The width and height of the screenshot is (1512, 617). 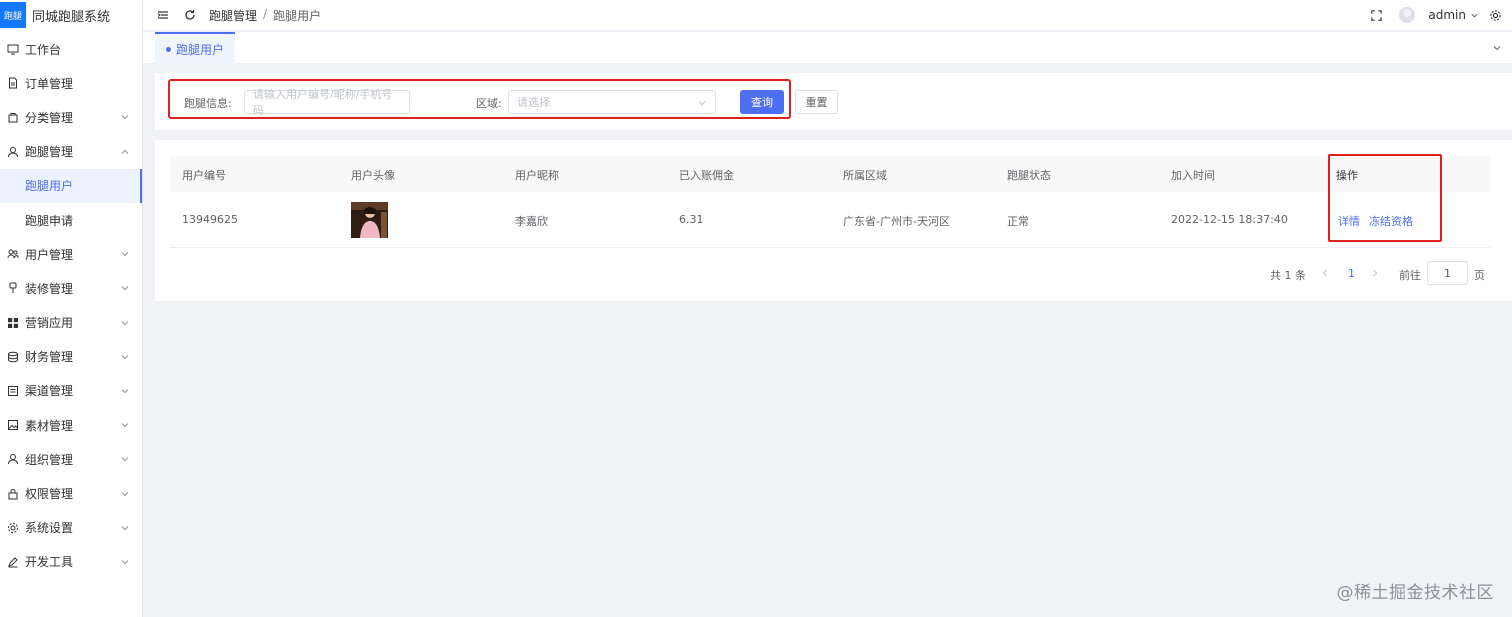 I want to click on breadcrumb-item: 跑腿管理, so click(x=233, y=15).